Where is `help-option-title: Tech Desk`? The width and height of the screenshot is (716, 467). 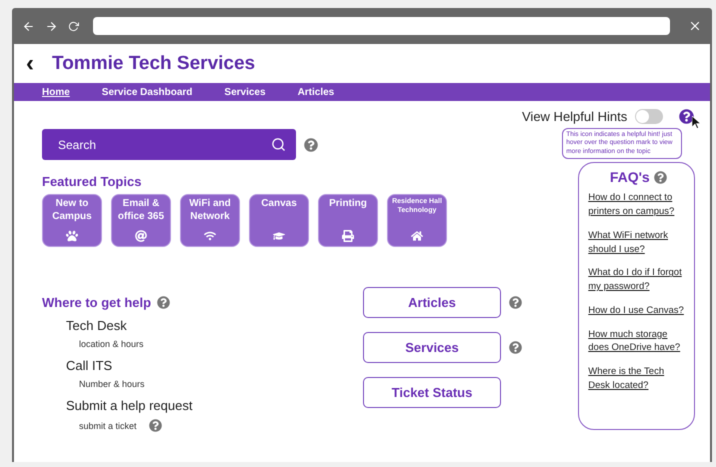
help-option-title: Tech Desk is located at coordinates (214, 325).